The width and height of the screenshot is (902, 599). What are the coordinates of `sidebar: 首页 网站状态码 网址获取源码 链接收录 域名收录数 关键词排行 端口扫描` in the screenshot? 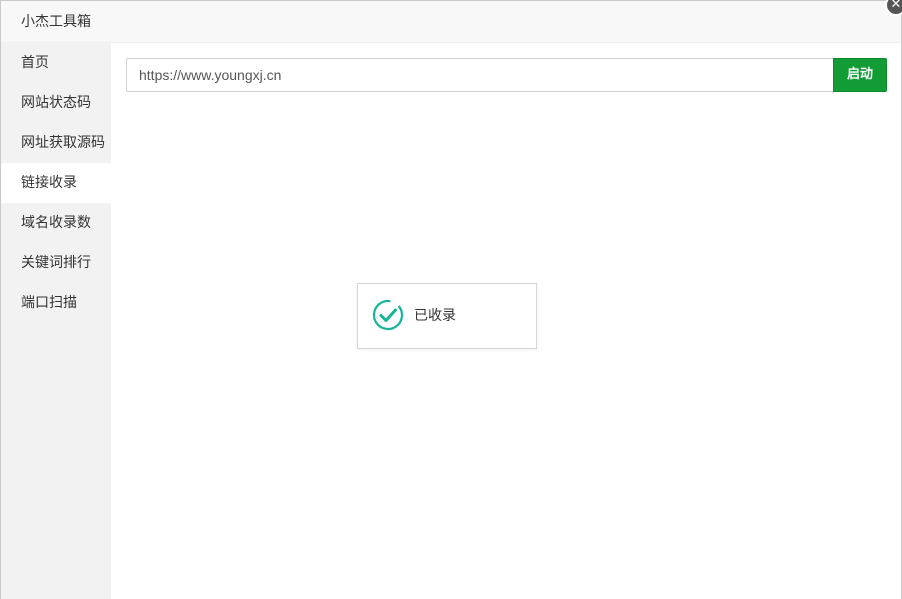 It's located at (56, 321).